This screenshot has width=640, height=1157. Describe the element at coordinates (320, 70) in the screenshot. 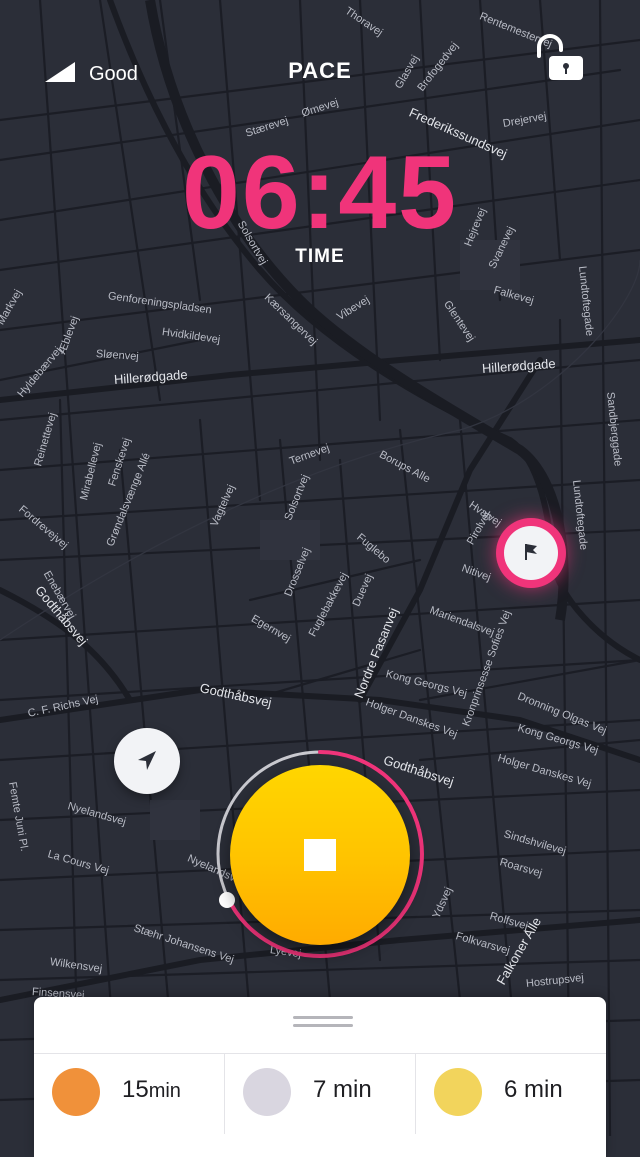

I see `top-bar: Good PACE` at that location.